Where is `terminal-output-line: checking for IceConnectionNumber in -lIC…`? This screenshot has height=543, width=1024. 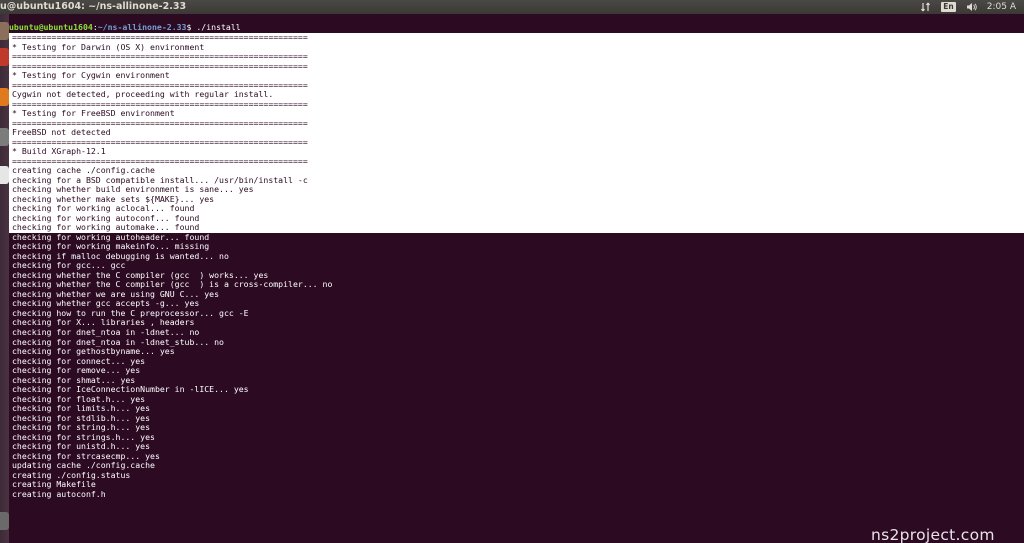 terminal-output-line: checking for IceConnectionNumber in -lIC… is located at coordinates (130, 389).